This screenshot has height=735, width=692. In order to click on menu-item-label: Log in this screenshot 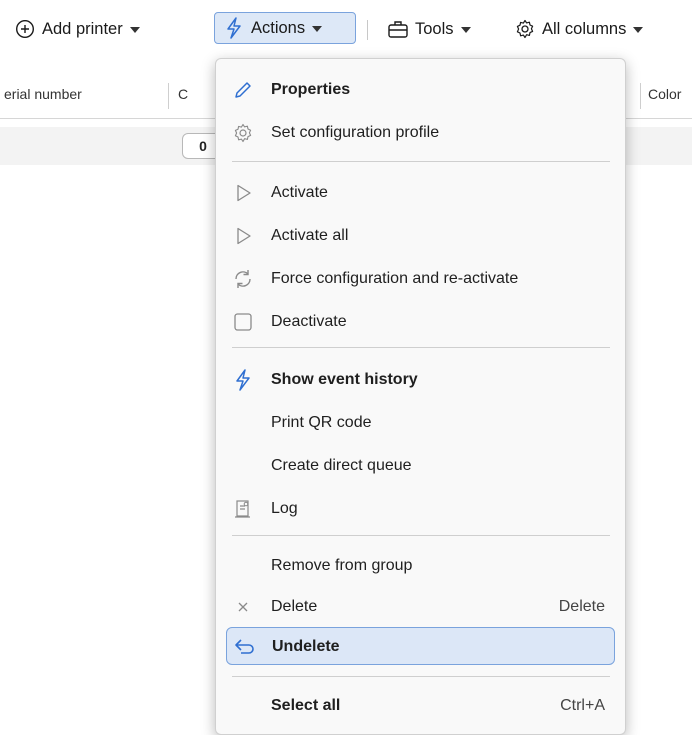, I will do `click(284, 508)`.